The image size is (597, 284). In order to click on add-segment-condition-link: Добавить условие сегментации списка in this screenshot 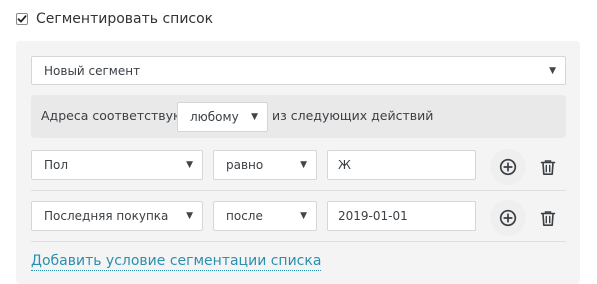, I will do `click(176, 261)`.